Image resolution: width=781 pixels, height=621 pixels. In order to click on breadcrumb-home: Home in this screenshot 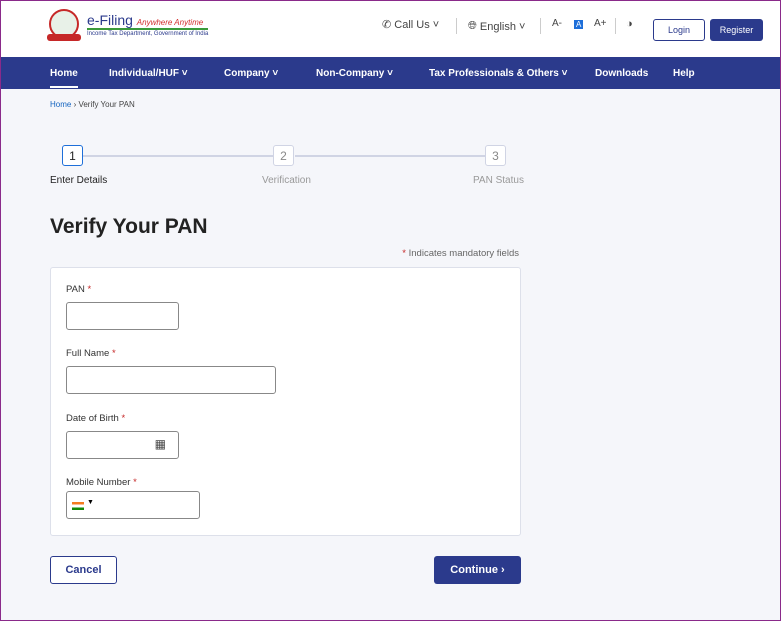, I will do `click(60, 104)`.